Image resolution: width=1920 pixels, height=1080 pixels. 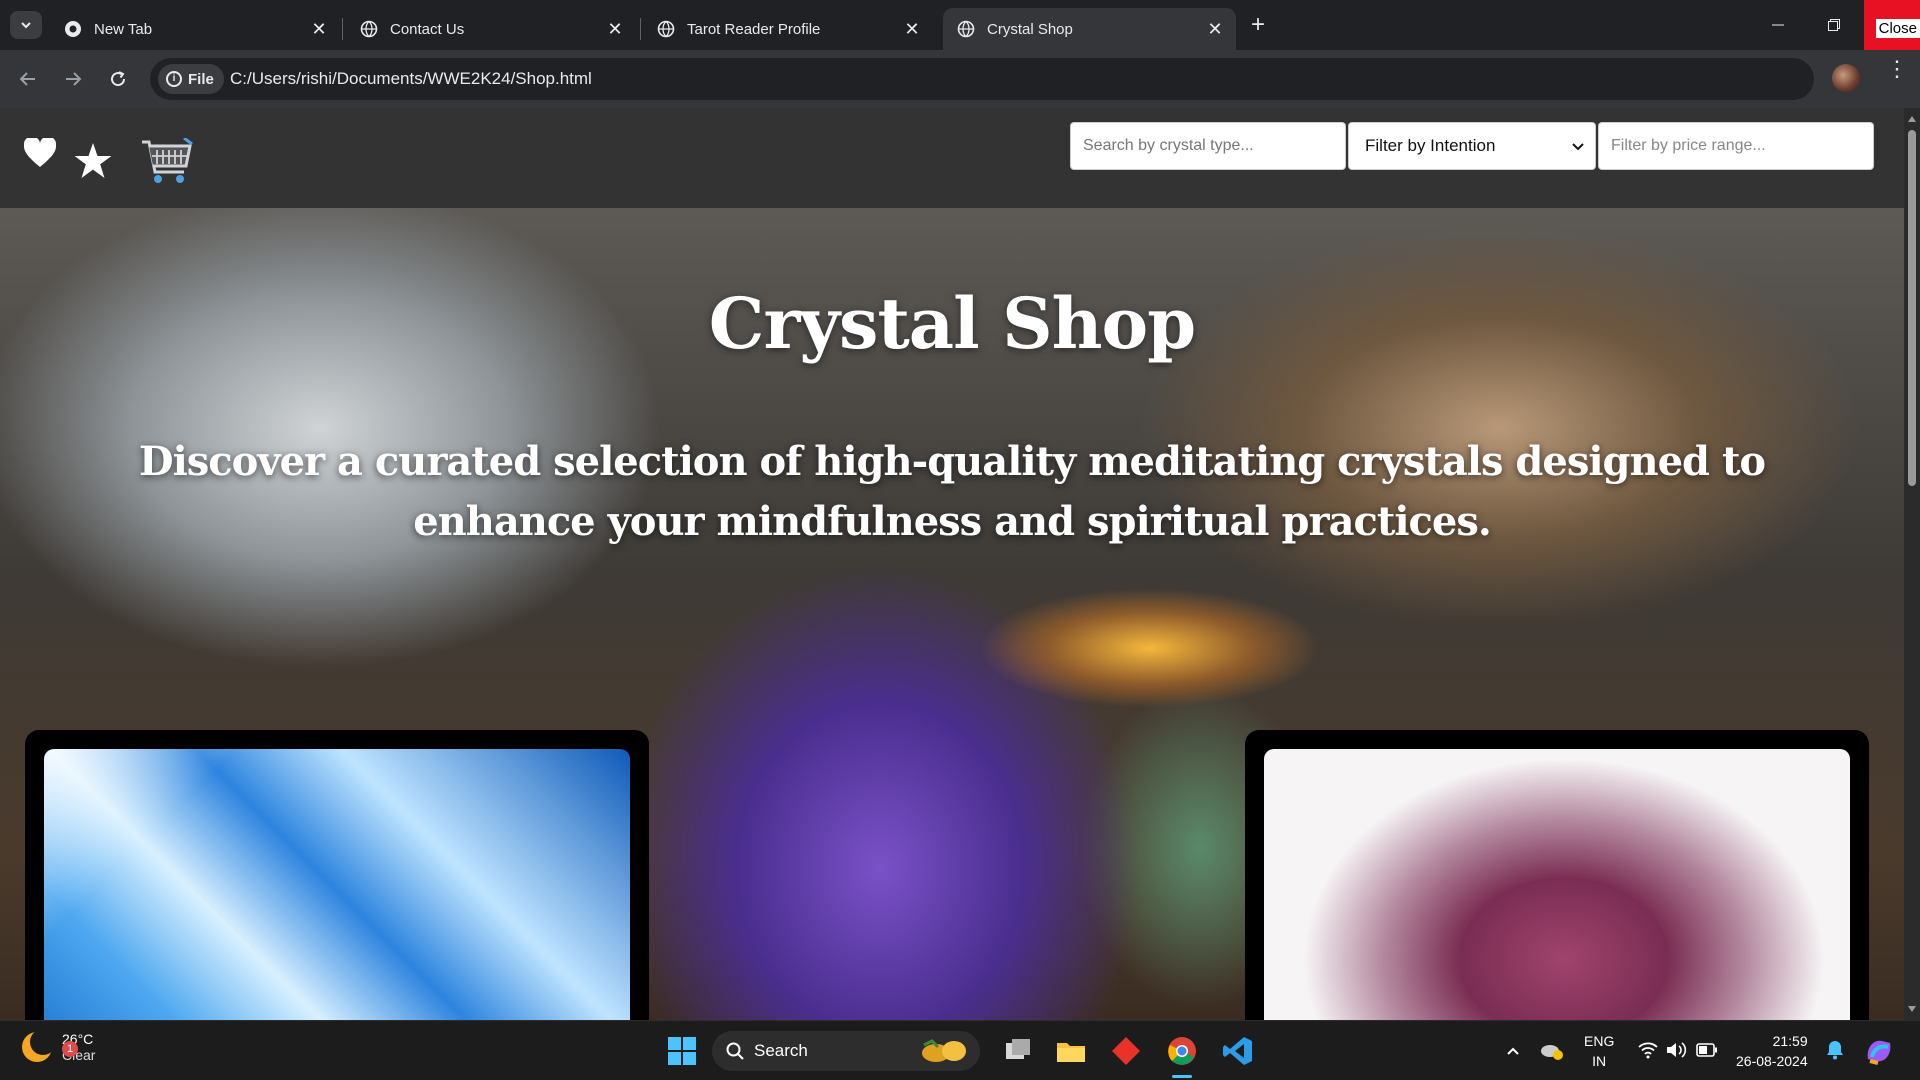 I want to click on vscode-icon, so click(x=1238, y=1051).